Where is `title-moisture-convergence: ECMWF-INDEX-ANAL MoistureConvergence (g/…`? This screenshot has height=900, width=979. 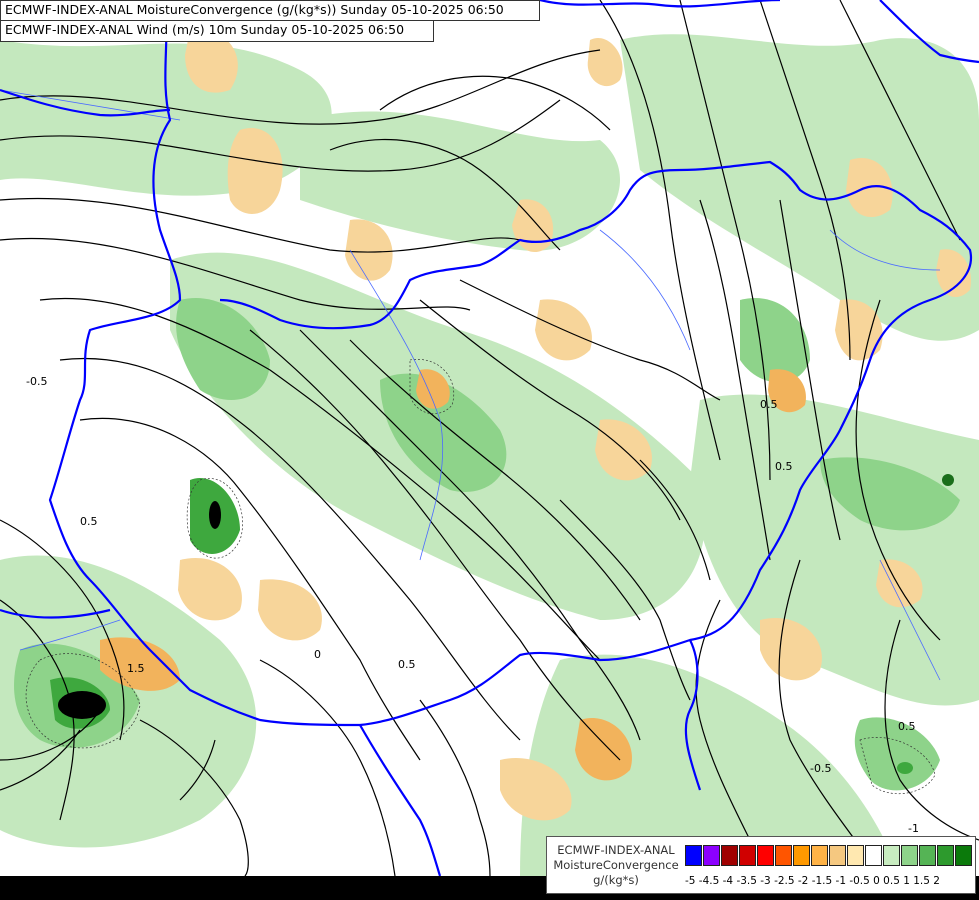 title-moisture-convergence: ECMWF-INDEX-ANAL MoistureConvergence (g/… is located at coordinates (270, 10).